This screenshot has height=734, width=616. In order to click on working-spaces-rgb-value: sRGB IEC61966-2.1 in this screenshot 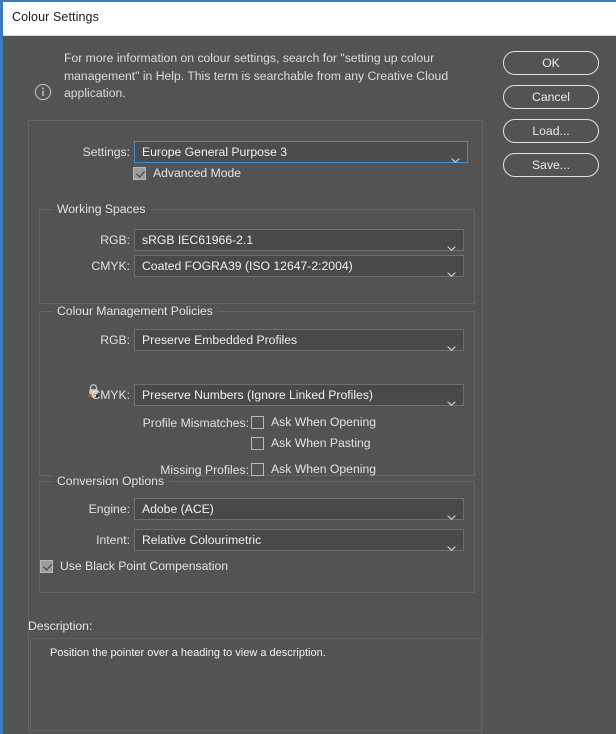, I will do `click(198, 240)`.